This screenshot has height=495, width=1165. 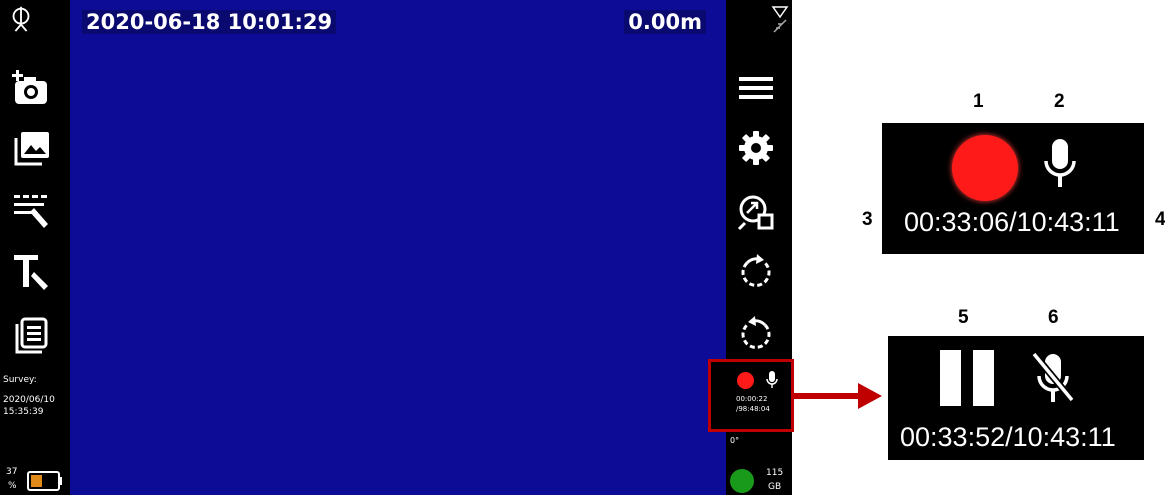 What do you see at coordinates (35, 247) in the screenshot?
I see `left-toolbar: Survey: 2020/06/10 15:35:39 37 %` at bounding box center [35, 247].